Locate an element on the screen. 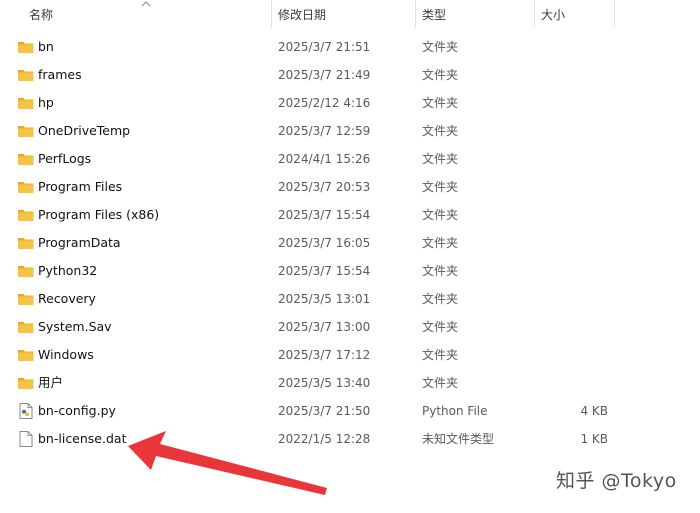  file-modified-date: 2025/3/7 12:59 is located at coordinates (324, 131).